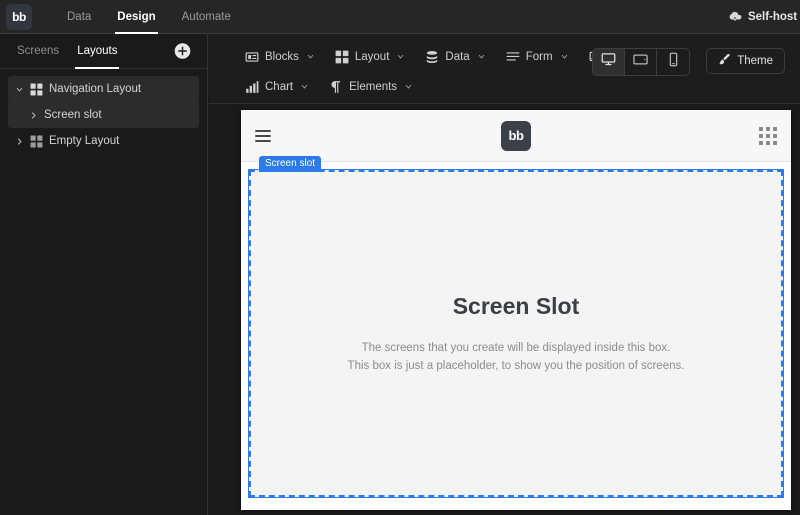 Image resolution: width=800 pixels, height=515 pixels. What do you see at coordinates (735, 17) in the screenshot?
I see `cloud-download-icon` at bounding box center [735, 17].